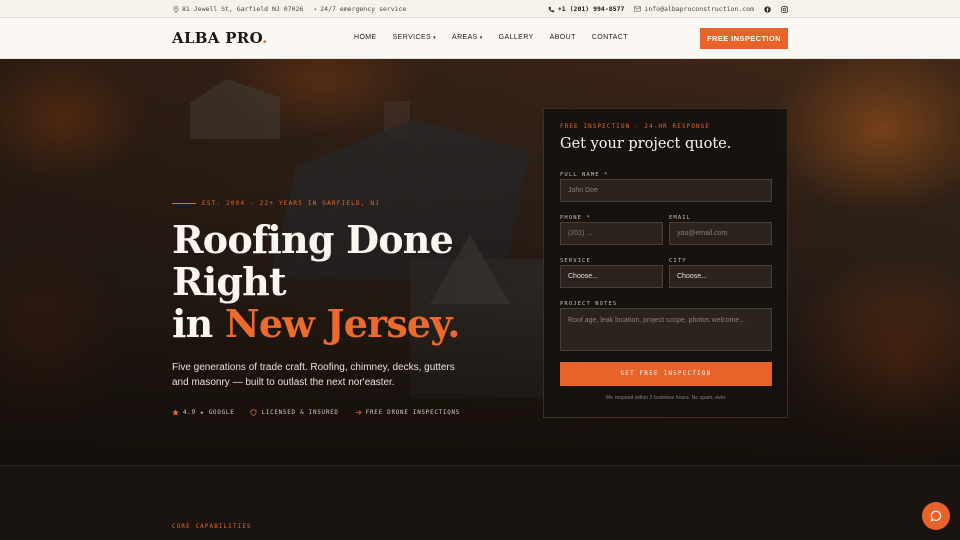  I want to click on shield-icon, so click(254, 412).